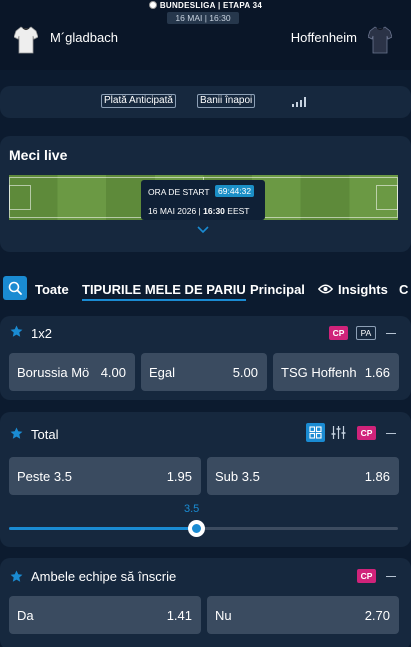 Image resolution: width=411 pixels, height=647 pixels. I want to click on countdown-timer: 69:44:32, so click(235, 191).